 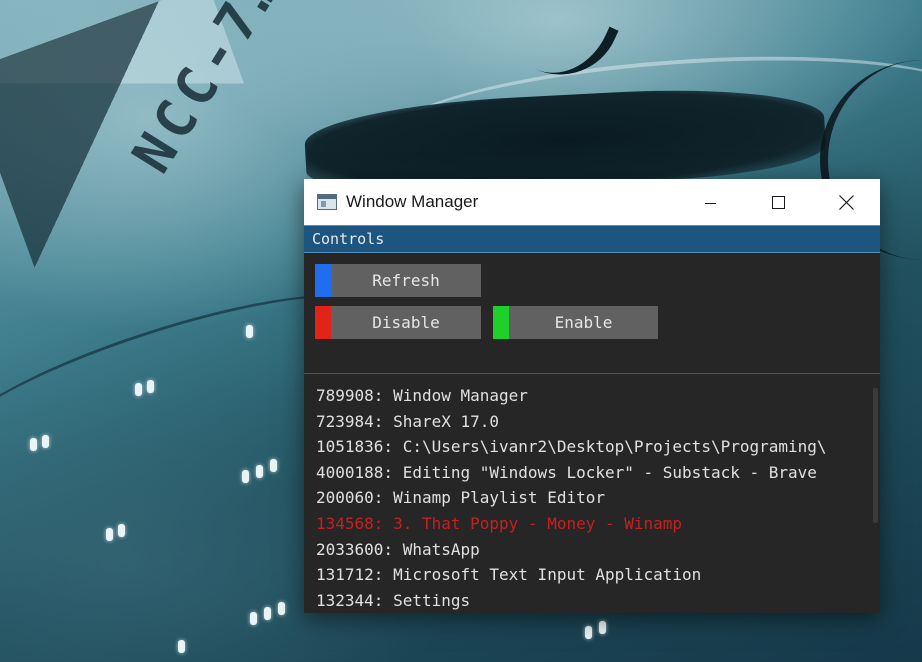 What do you see at coordinates (591, 524) in the screenshot?
I see `list-item-highlighted: 134568: 3. That Poppy - Money - Winamp` at bounding box center [591, 524].